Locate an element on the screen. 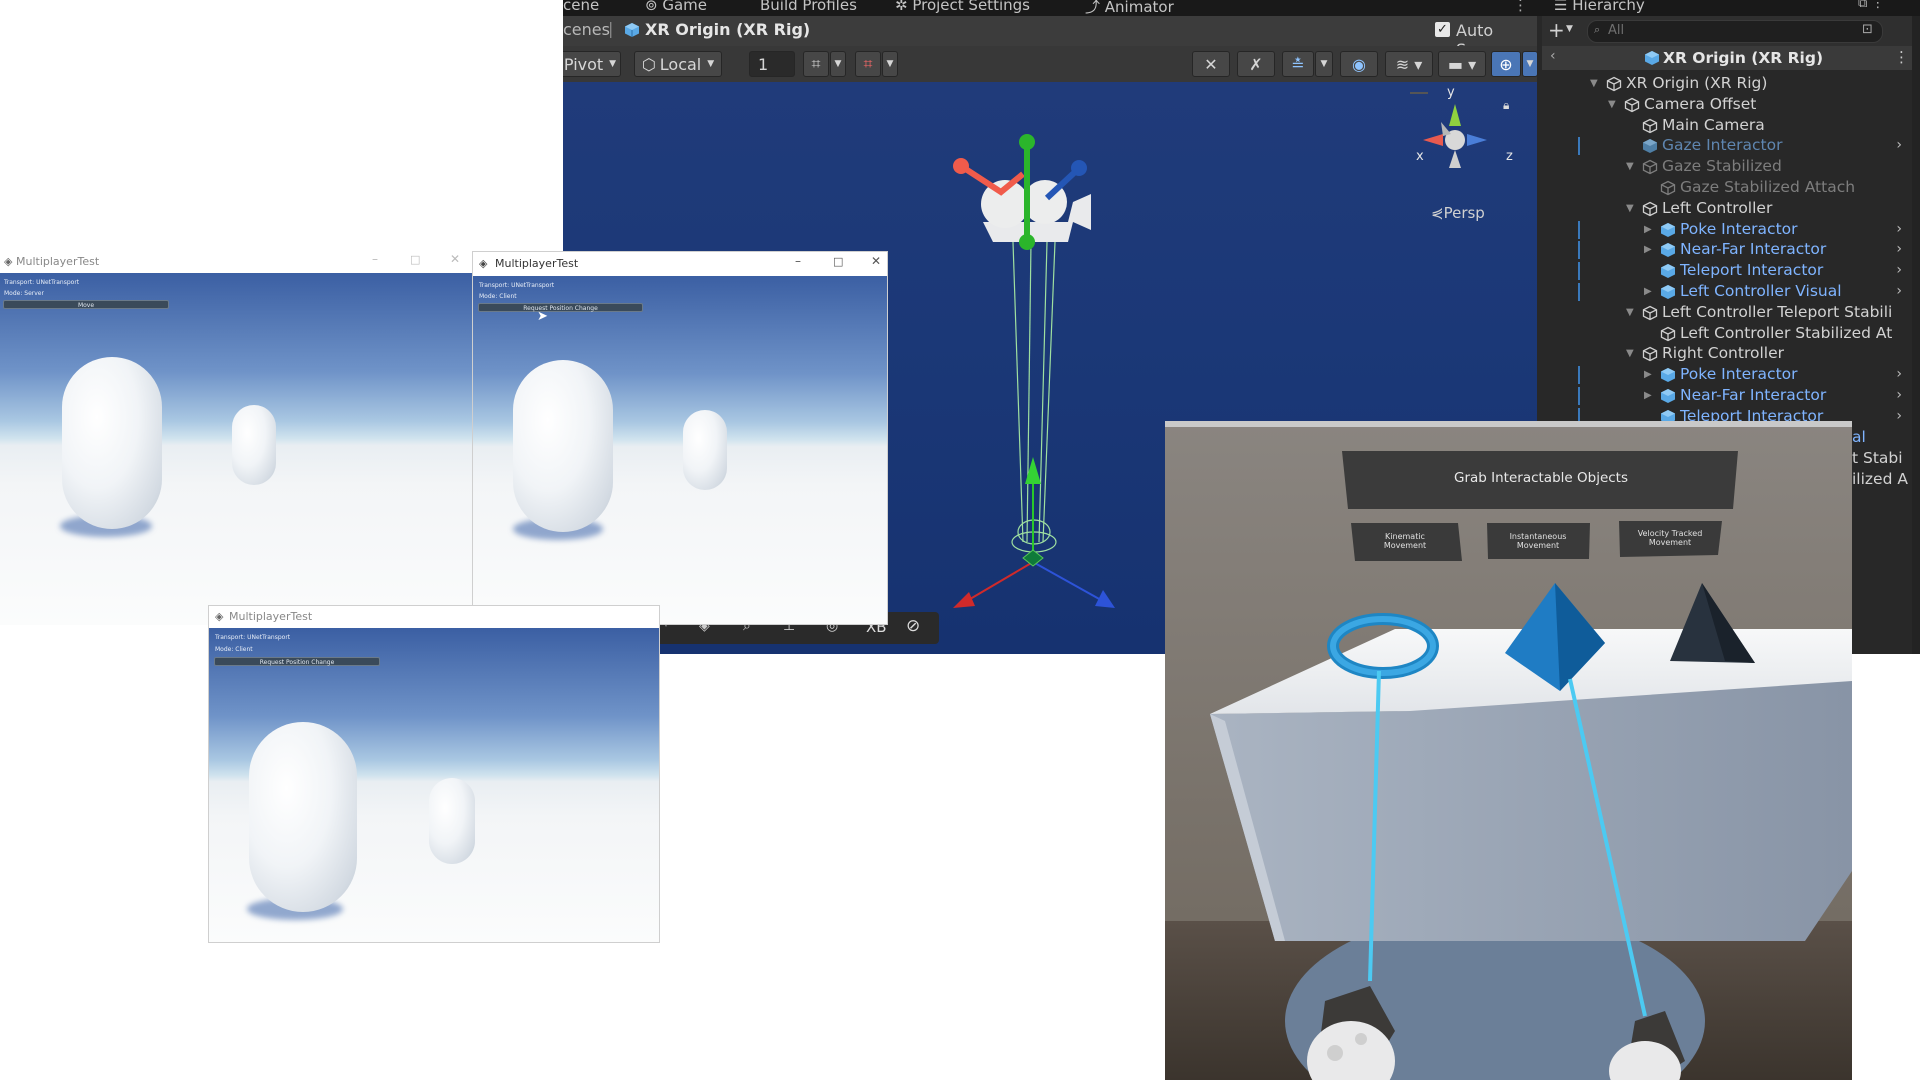 The width and height of the screenshot is (1920, 1080). back-chevron-icon: ‹ is located at coordinates (1553, 56).